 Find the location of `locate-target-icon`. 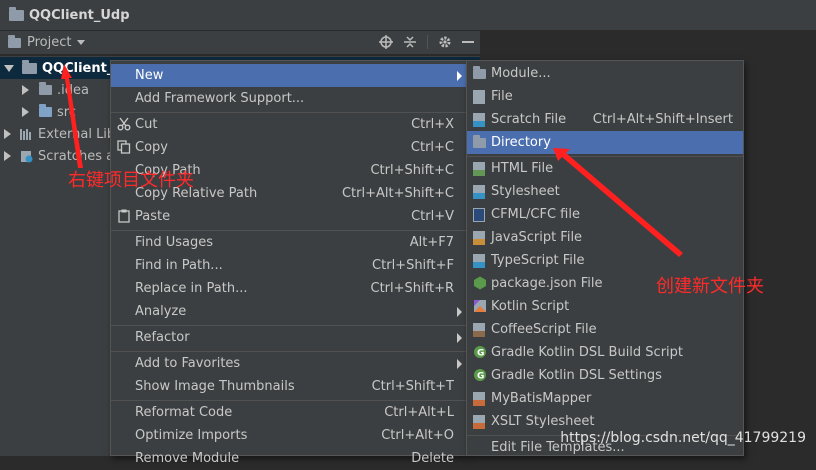

locate-target-icon is located at coordinates (386, 42).